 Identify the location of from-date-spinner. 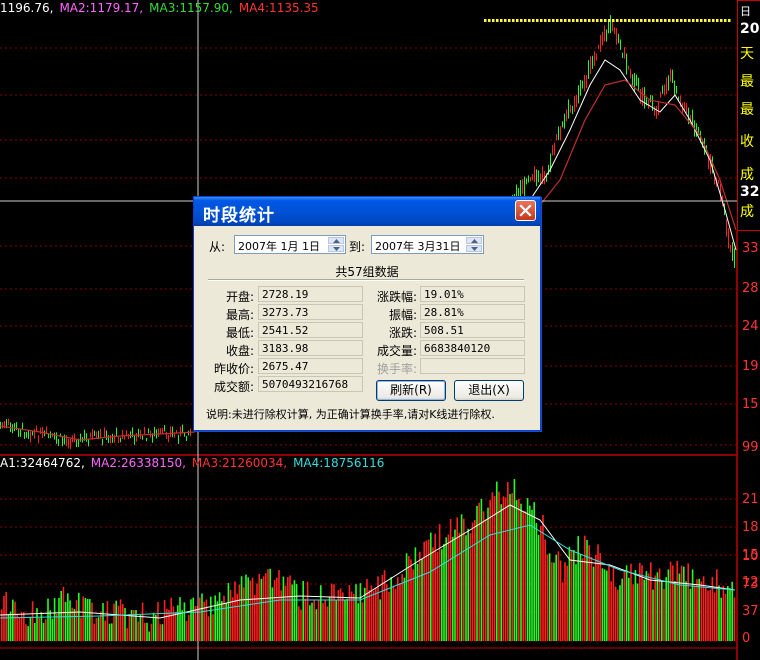
(336, 244).